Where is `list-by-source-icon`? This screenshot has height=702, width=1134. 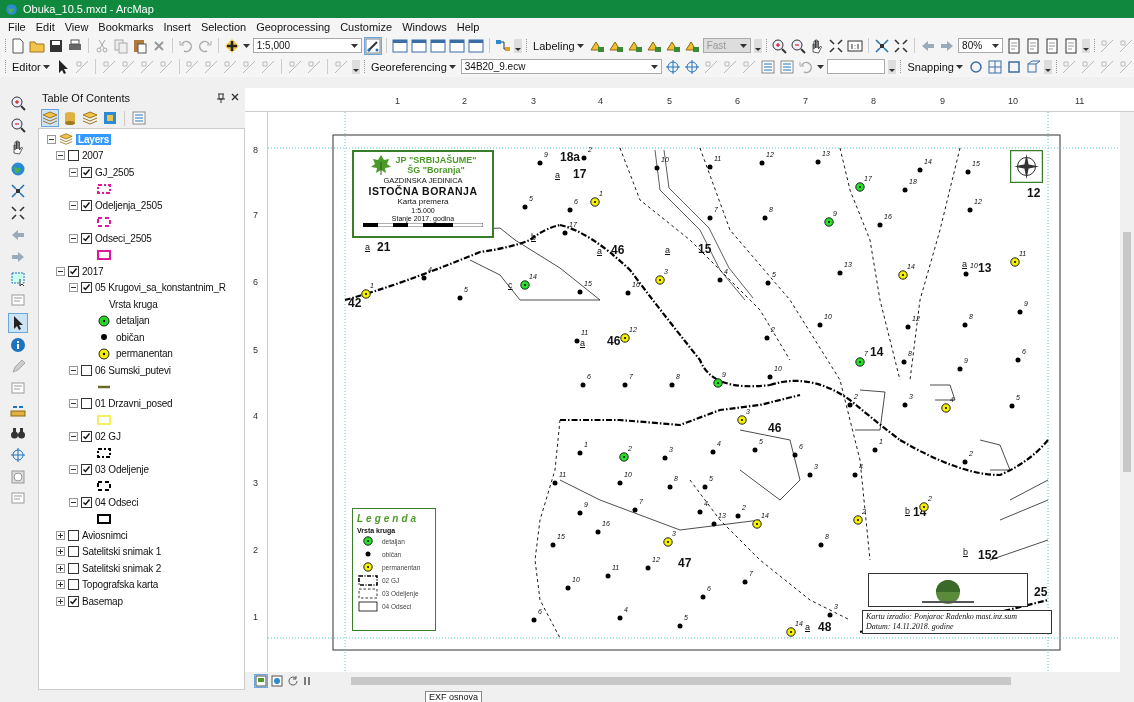 list-by-source-icon is located at coordinates (70, 118).